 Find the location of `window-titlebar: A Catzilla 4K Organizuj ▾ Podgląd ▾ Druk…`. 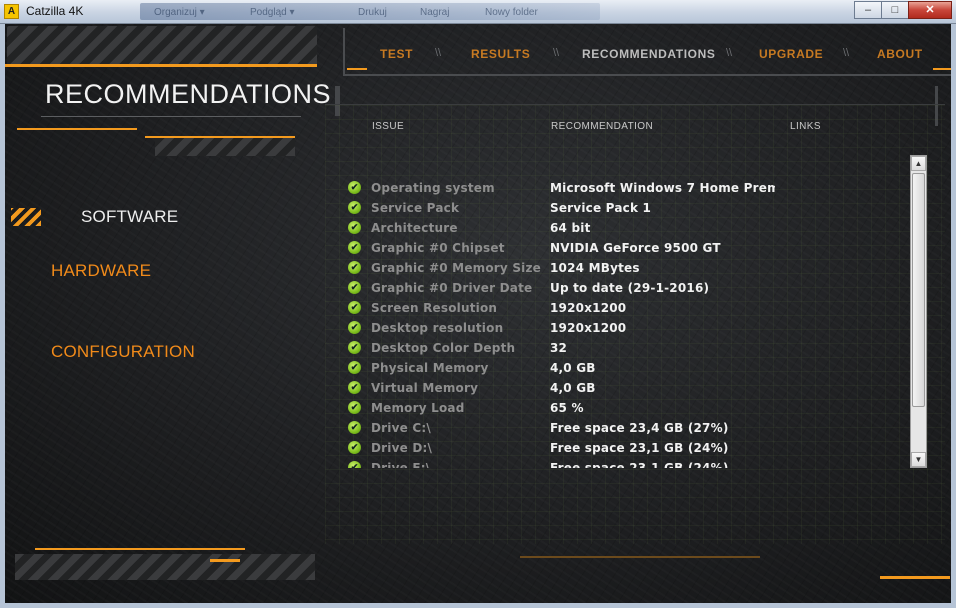

window-titlebar: A Catzilla 4K Organizuj ▾ Podgląd ▾ Druk… is located at coordinates (478, 12).